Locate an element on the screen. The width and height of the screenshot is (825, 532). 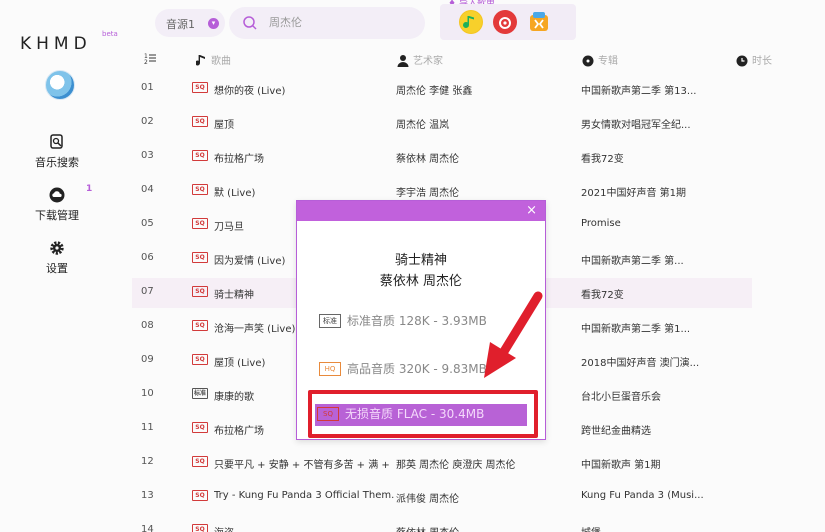
artist-name: 周杰伦 温岚 is located at coordinates (486, 123).